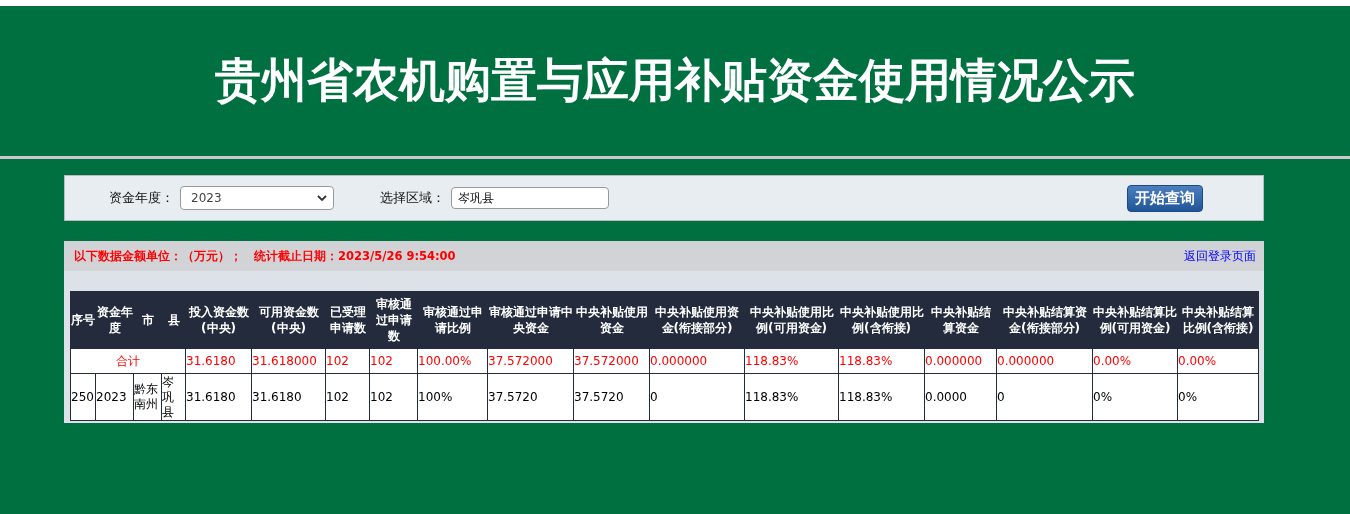  I want to click on column-header: 中央补贴使用资金(衔接部分), so click(697, 320).